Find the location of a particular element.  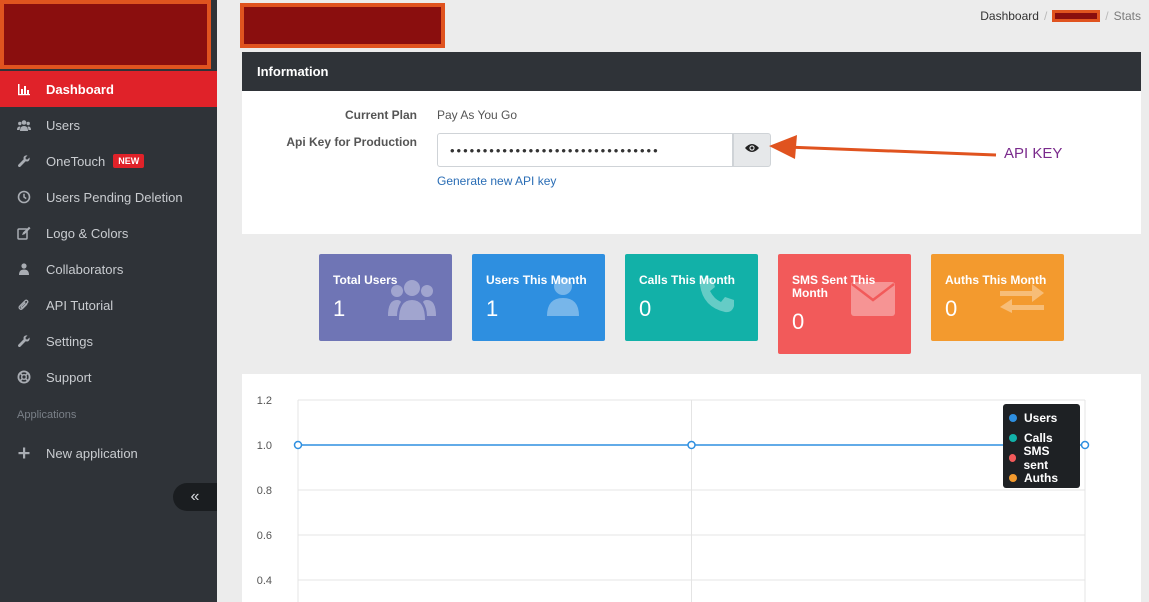

paperclip-icon is located at coordinates (23, 305).